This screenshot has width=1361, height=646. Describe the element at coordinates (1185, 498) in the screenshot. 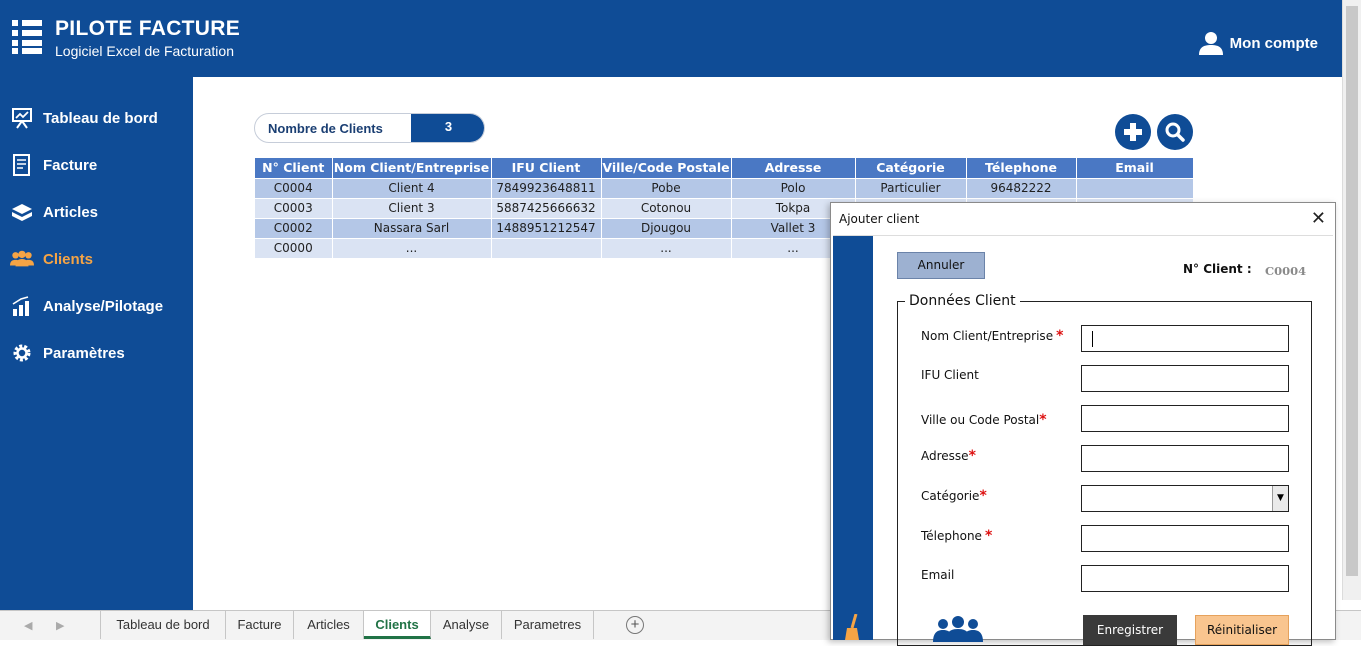

I see `categorie-select: ▼` at that location.